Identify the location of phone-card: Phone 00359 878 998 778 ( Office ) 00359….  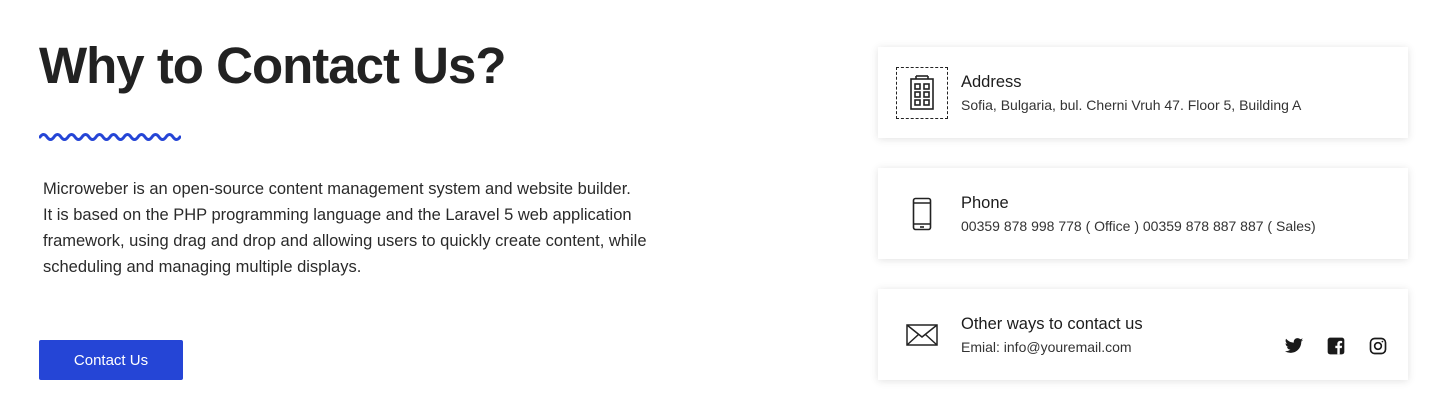
(1143, 213).